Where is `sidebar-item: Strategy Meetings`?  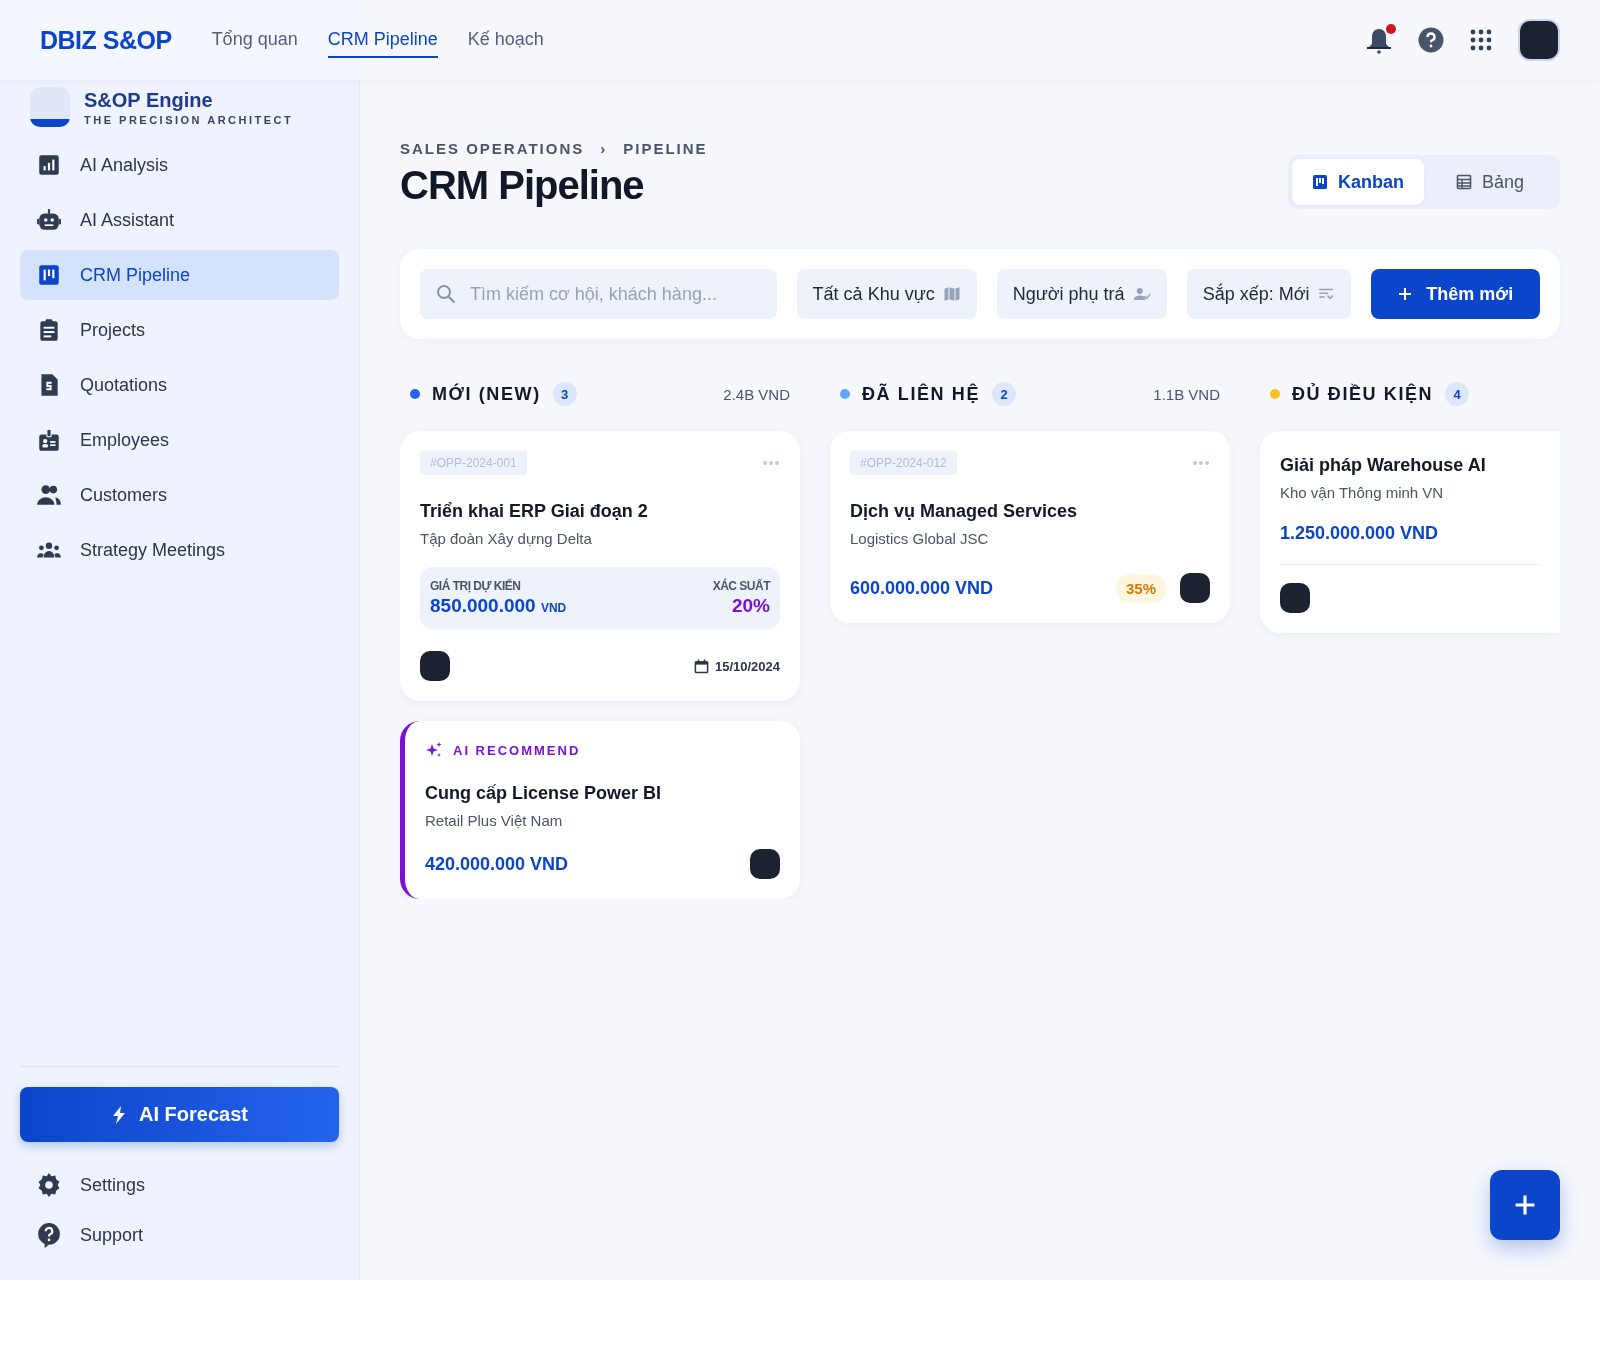
sidebar-item: Strategy Meetings is located at coordinates (179, 550).